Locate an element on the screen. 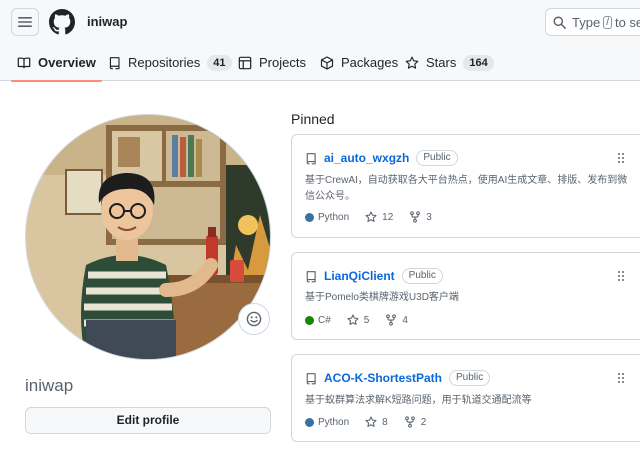 The image size is (640, 450). tab-overview: Overview is located at coordinates (56, 63).